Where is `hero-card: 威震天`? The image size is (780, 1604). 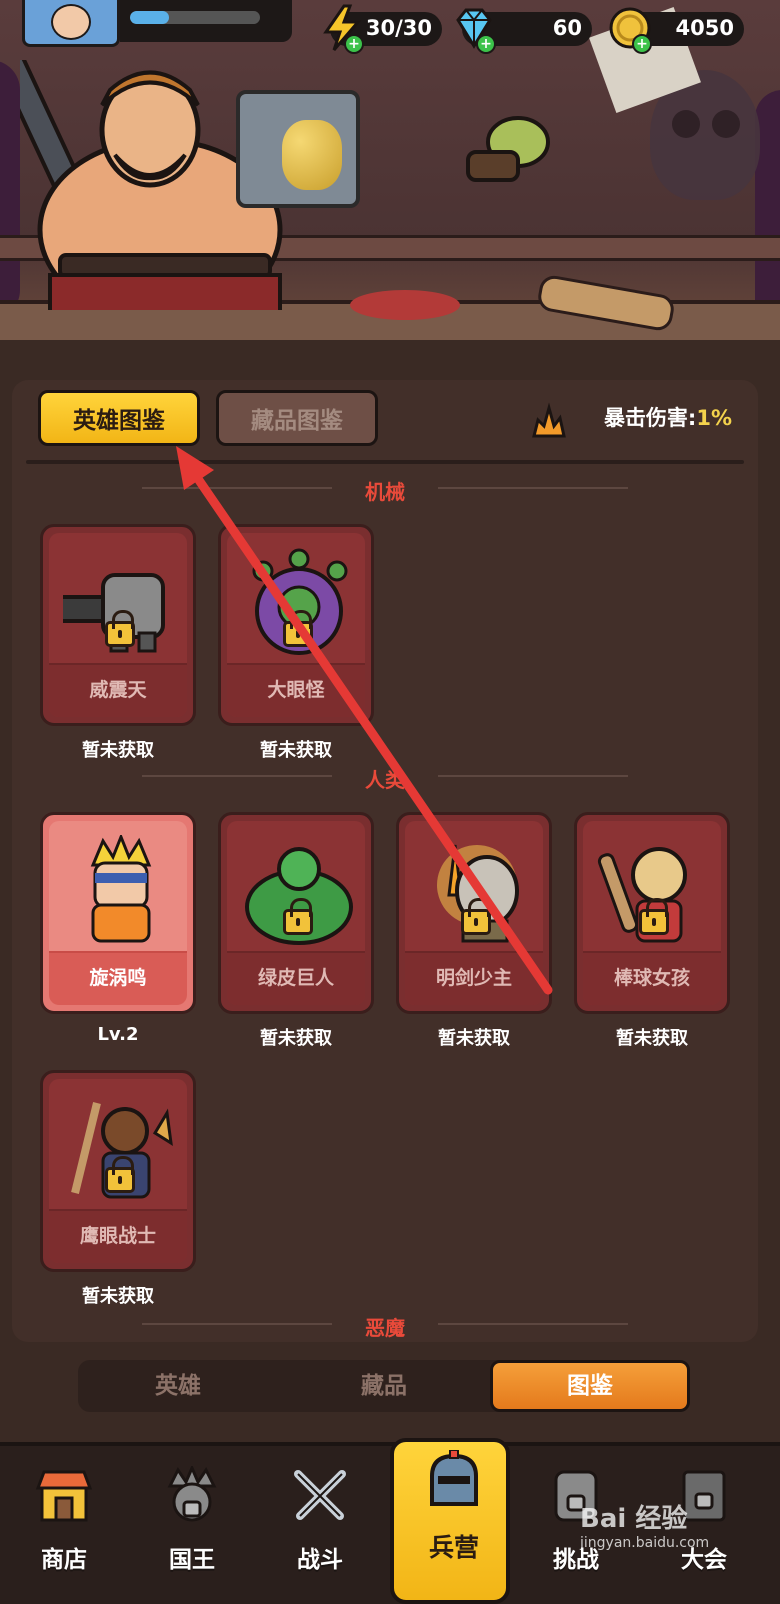
hero-card: 威震天 is located at coordinates (118, 625).